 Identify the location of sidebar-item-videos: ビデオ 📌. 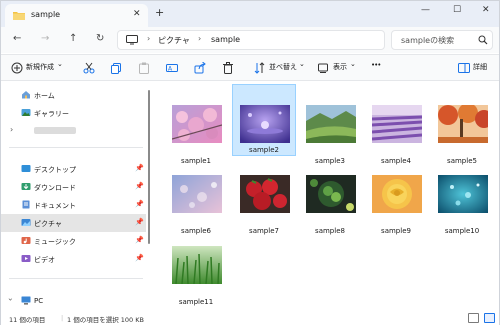
(73, 259).